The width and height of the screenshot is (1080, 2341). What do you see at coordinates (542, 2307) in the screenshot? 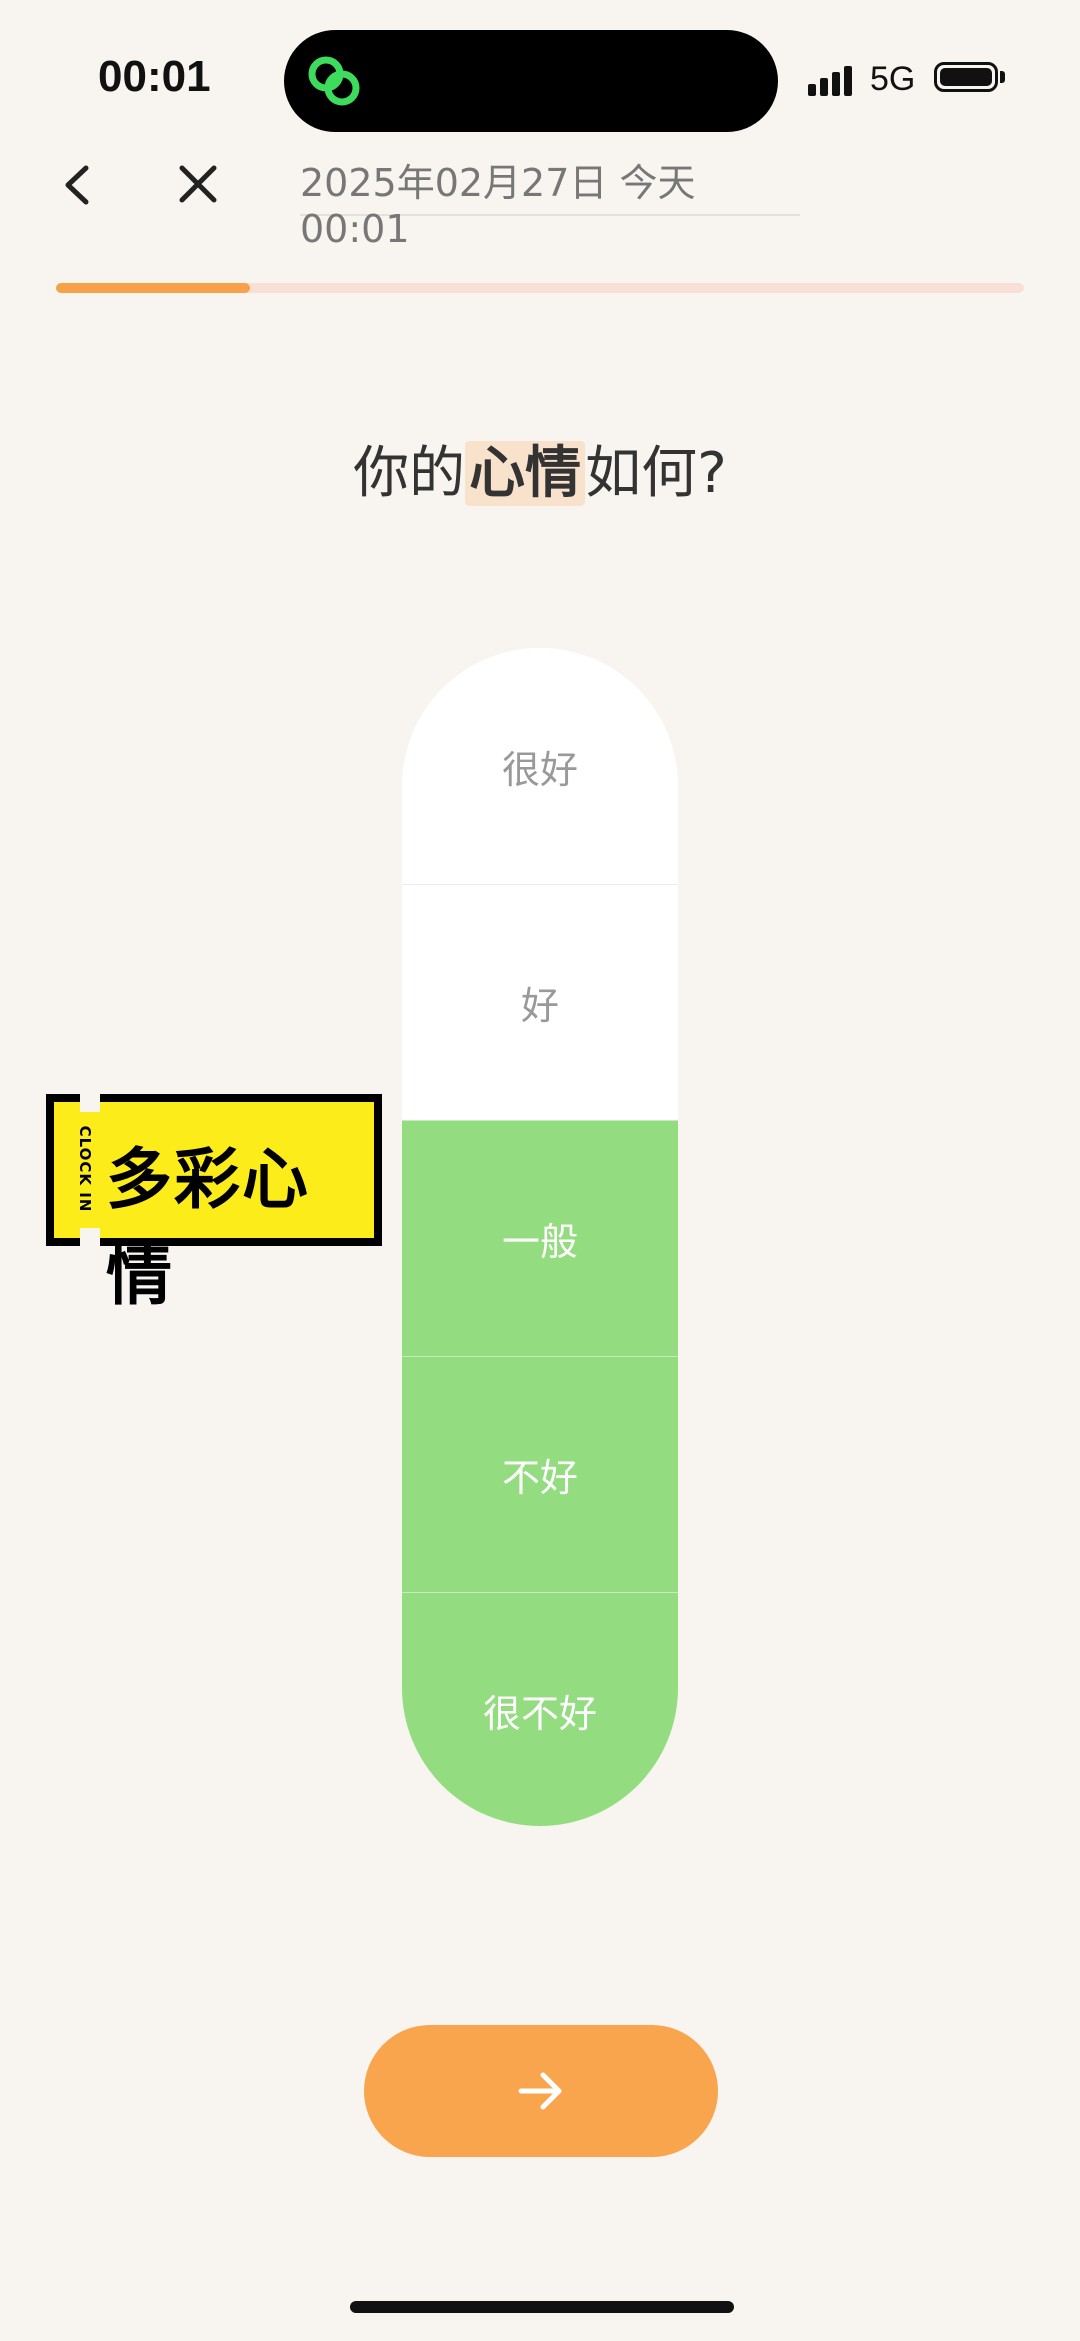
I see `home-indicator` at bounding box center [542, 2307].